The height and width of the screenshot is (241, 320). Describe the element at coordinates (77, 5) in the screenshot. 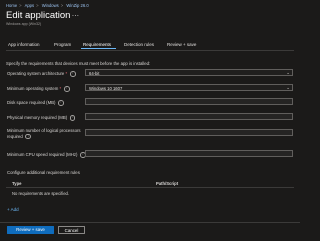

I see `breadcrumb-app: WinZip 26.0` at that location.